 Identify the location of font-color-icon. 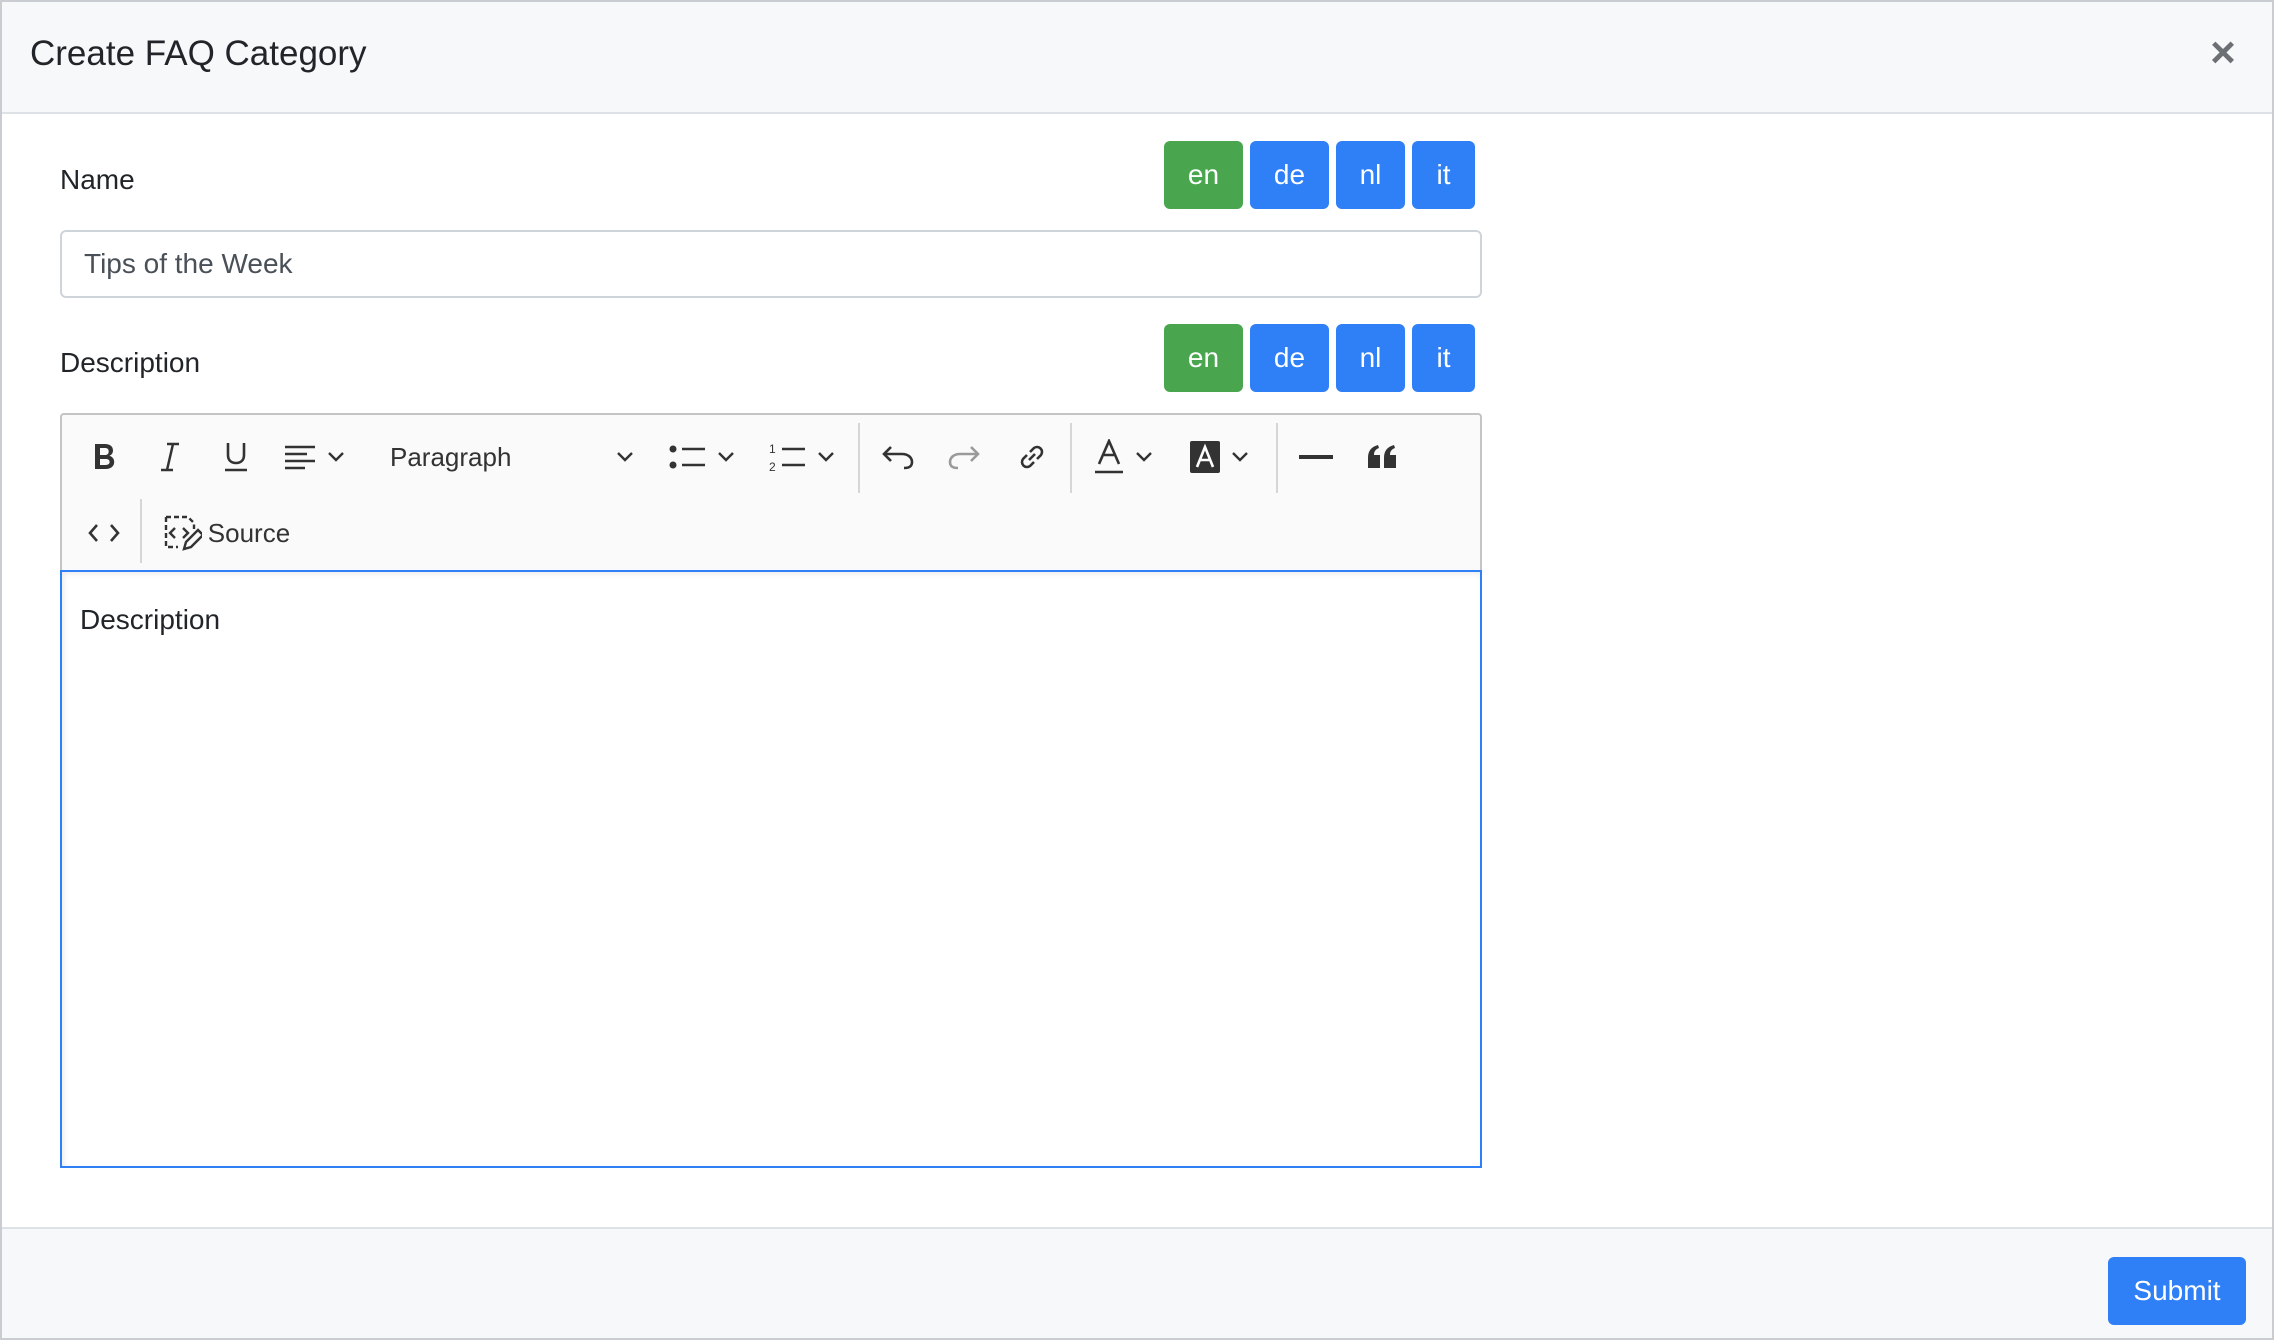
(1109, 457).